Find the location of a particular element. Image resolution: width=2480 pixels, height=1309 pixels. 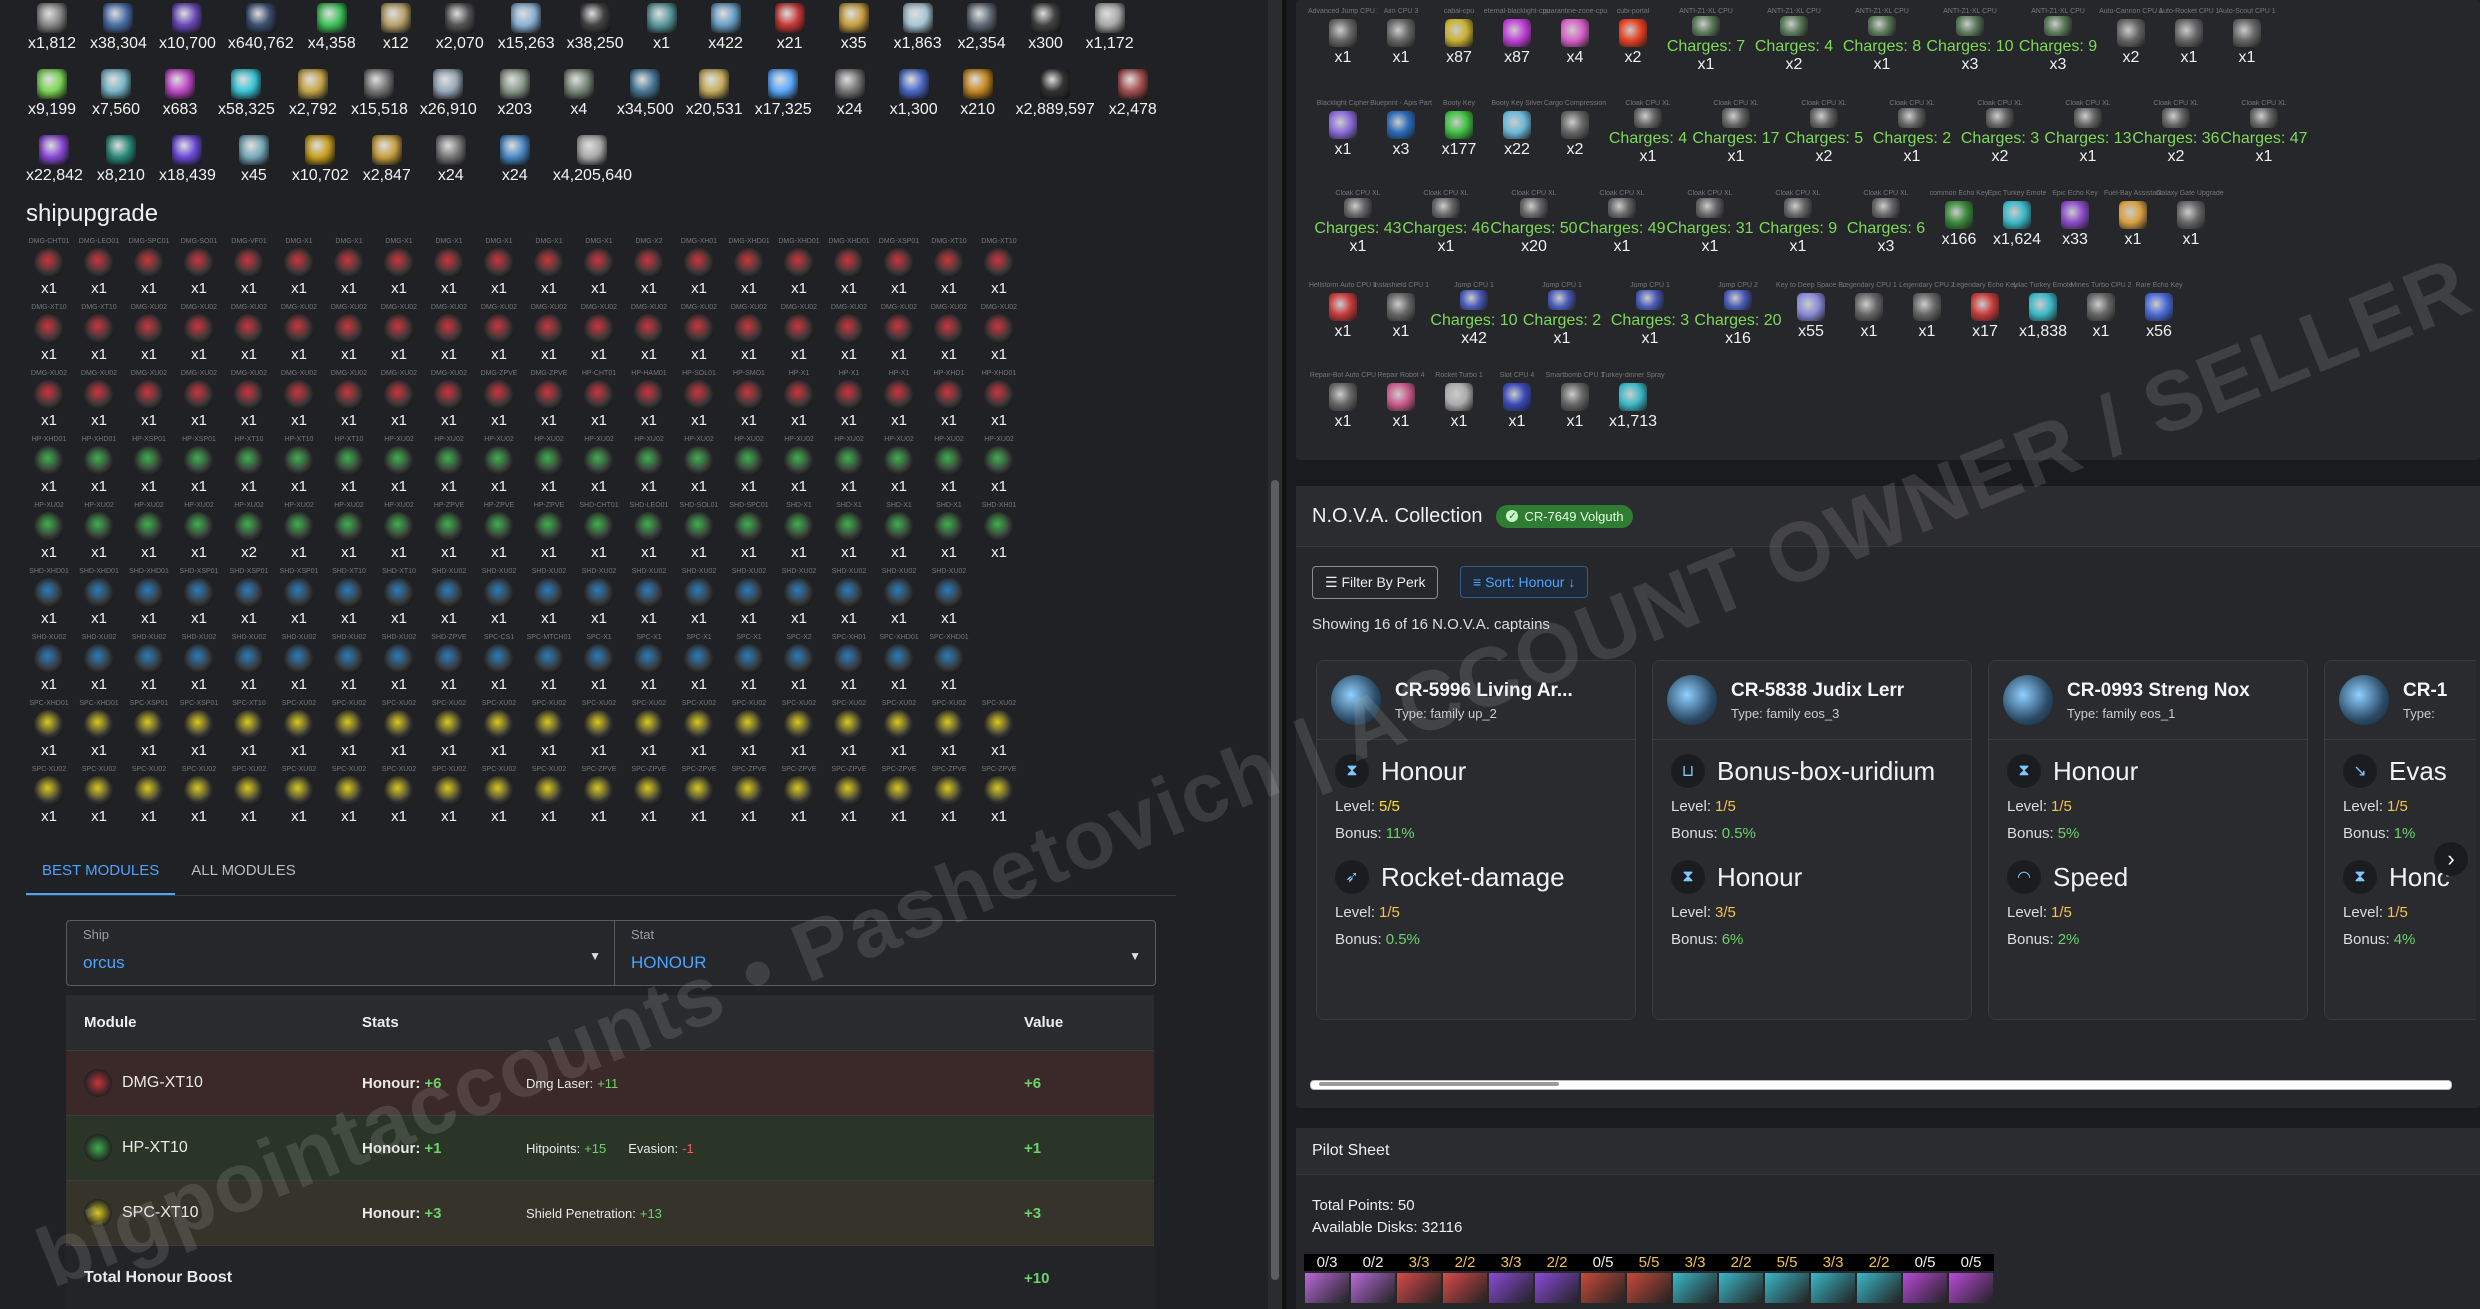

upgrade-item: HP-CHT01 x1 is located at coordinates (599, 402).